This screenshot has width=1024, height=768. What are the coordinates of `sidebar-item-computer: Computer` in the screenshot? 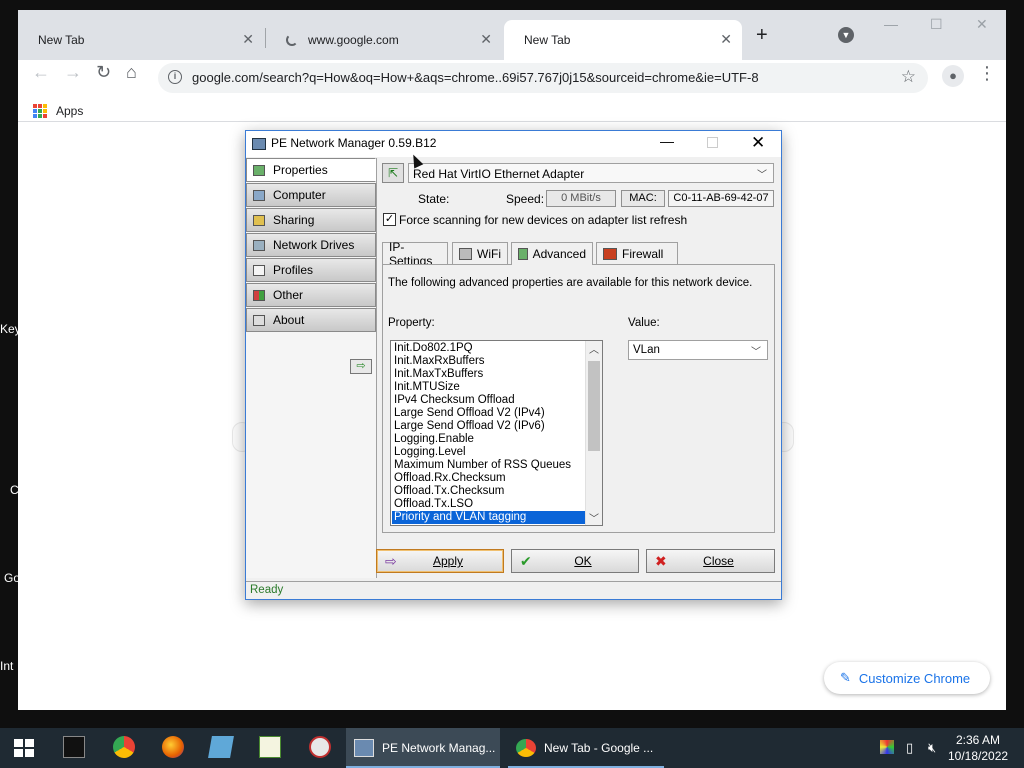 It's located at (311, 195).